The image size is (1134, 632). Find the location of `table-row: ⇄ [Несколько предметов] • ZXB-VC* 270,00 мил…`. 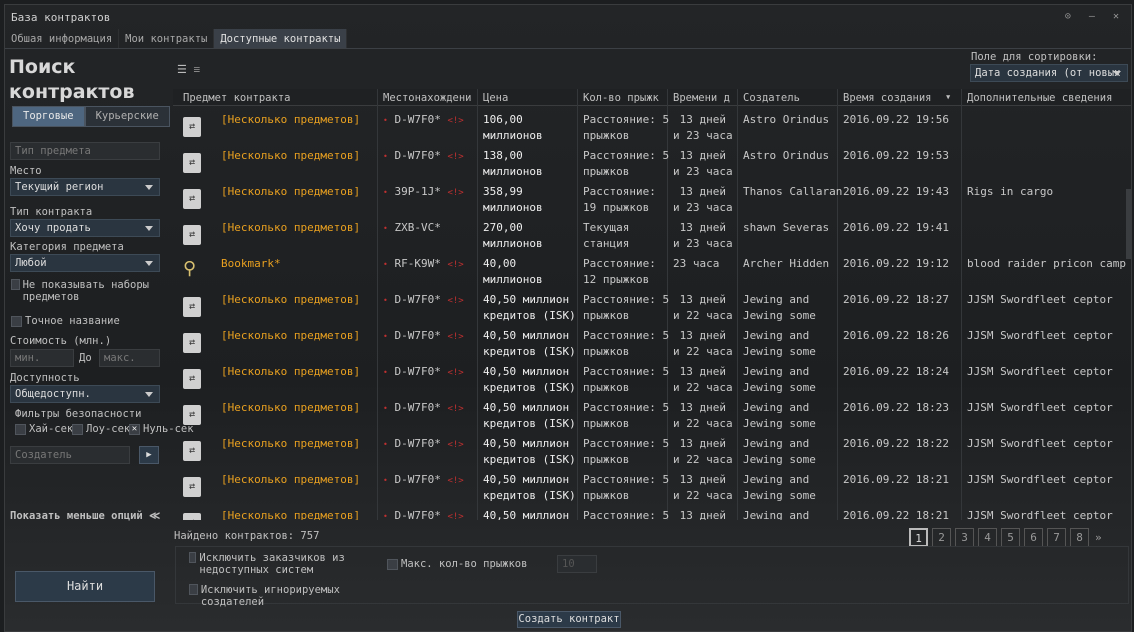

table-row: ⇄ [Несколько предметов] • ZXB-VC* 270,00 мил… is located at coordinates (650, 234).